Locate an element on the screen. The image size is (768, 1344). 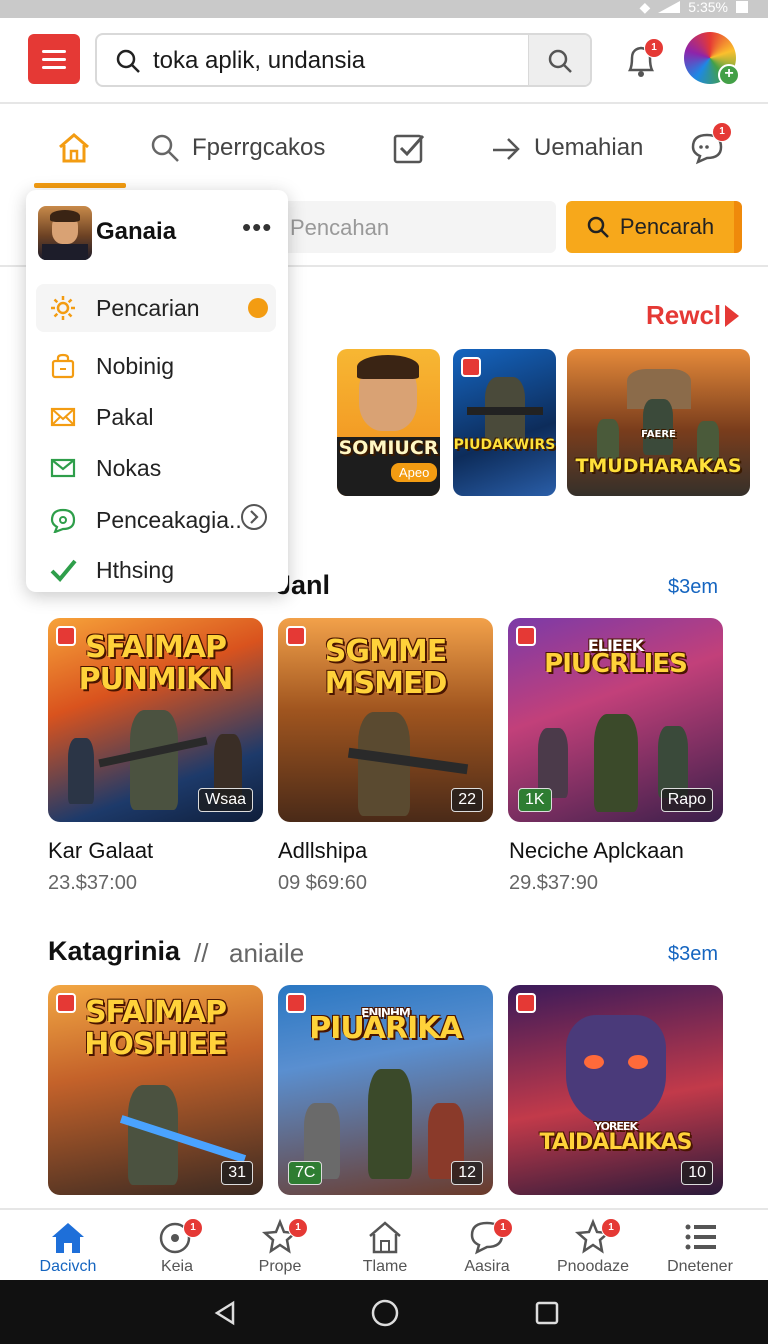
game-card-tag: Wsaa is located at coordinates (225, 800).